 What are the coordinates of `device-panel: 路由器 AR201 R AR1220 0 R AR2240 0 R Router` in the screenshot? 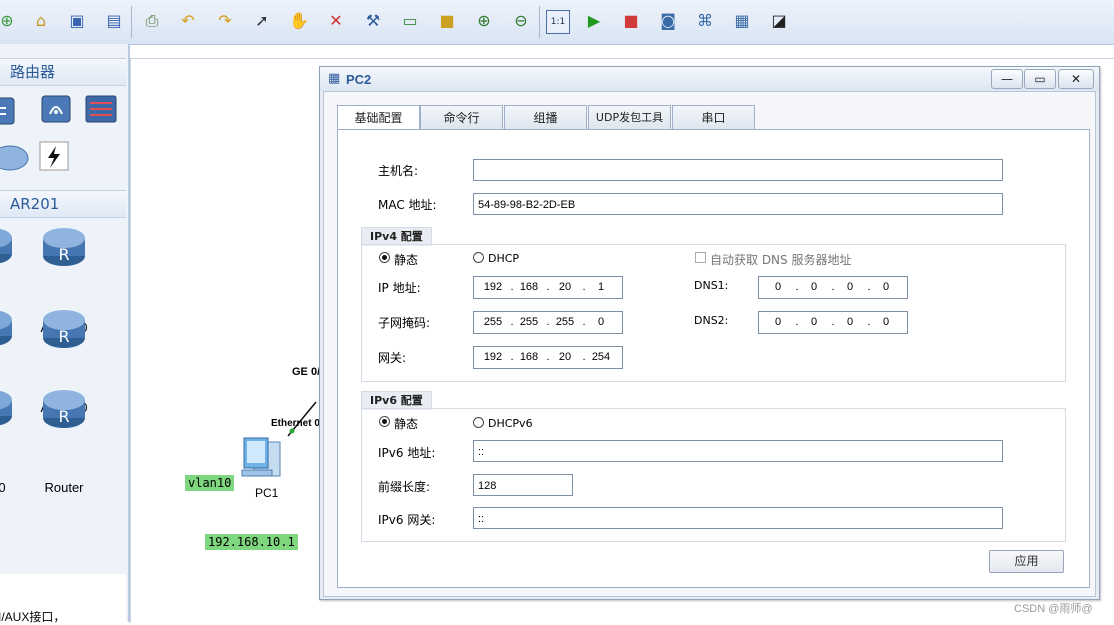 It's located at (65, 334).